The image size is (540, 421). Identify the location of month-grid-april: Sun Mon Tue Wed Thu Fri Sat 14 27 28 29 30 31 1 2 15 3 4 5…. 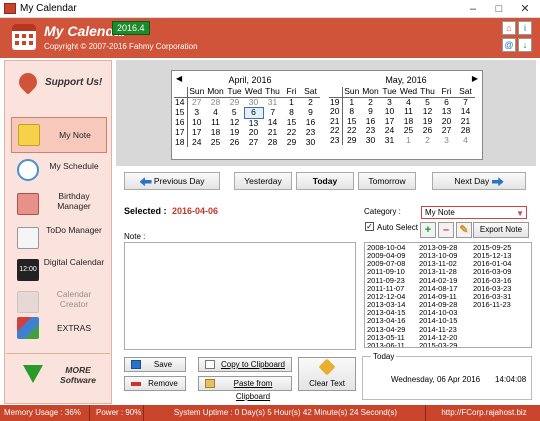
(247, 117).